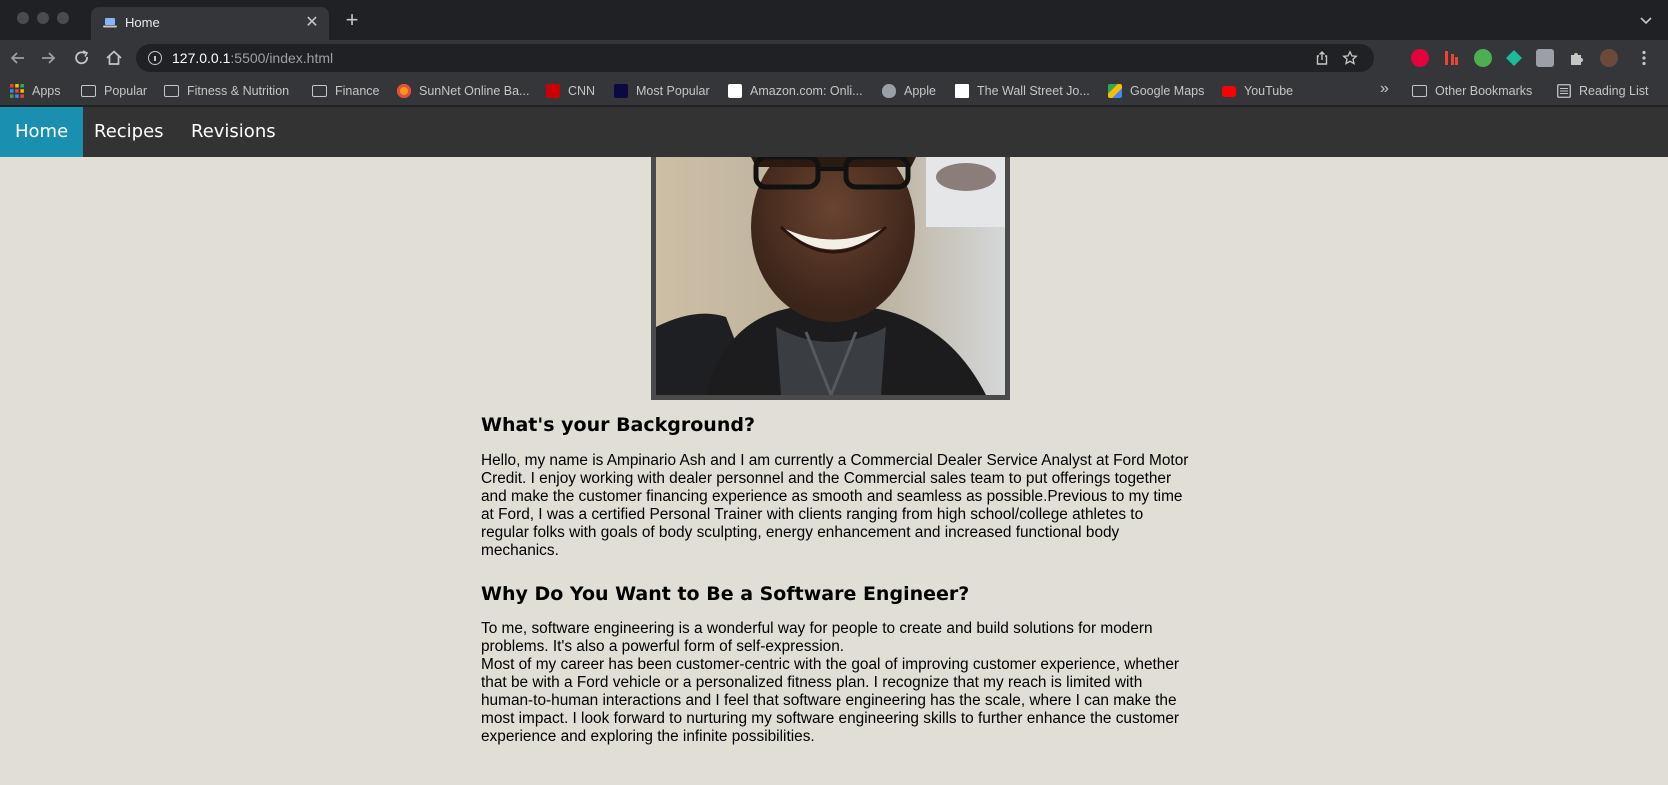 The image size is (1668, 785). I want to click on minimize-window-button, so click(43, 18).